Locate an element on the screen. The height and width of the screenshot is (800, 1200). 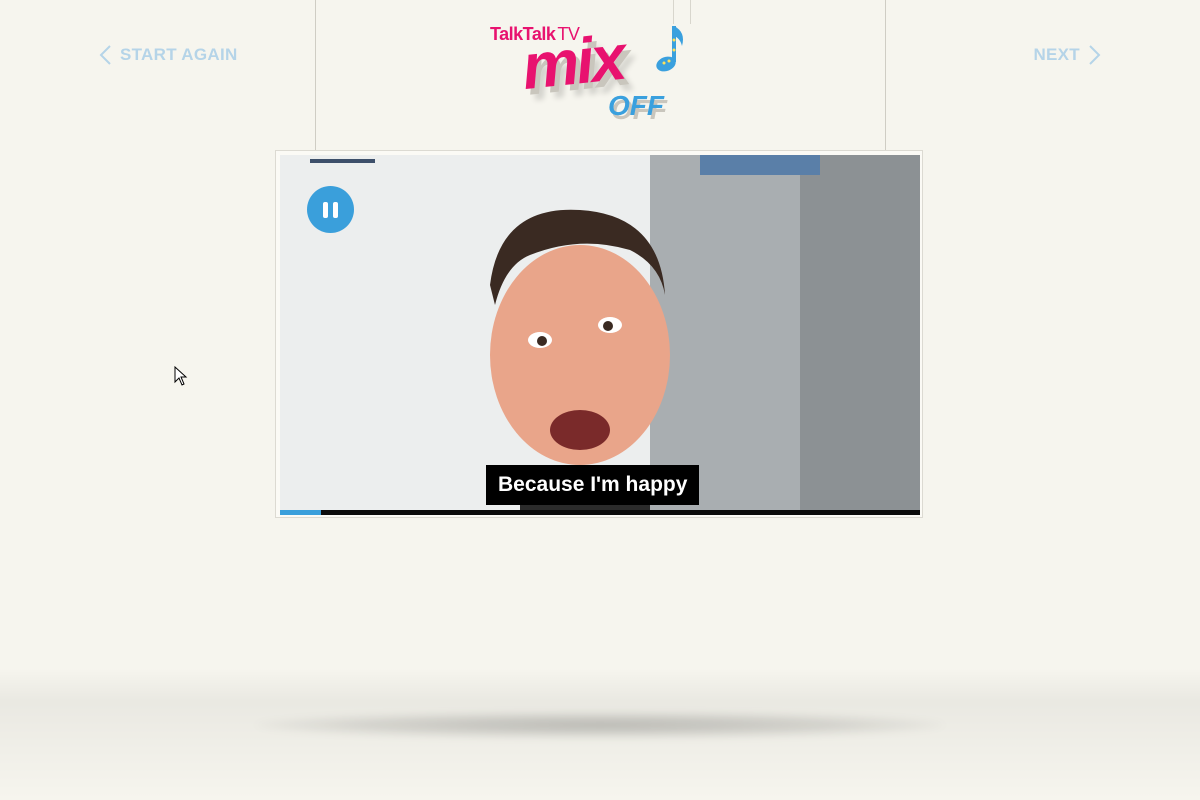
logo-subtitle: OFF is located at coordinates (636, 105).